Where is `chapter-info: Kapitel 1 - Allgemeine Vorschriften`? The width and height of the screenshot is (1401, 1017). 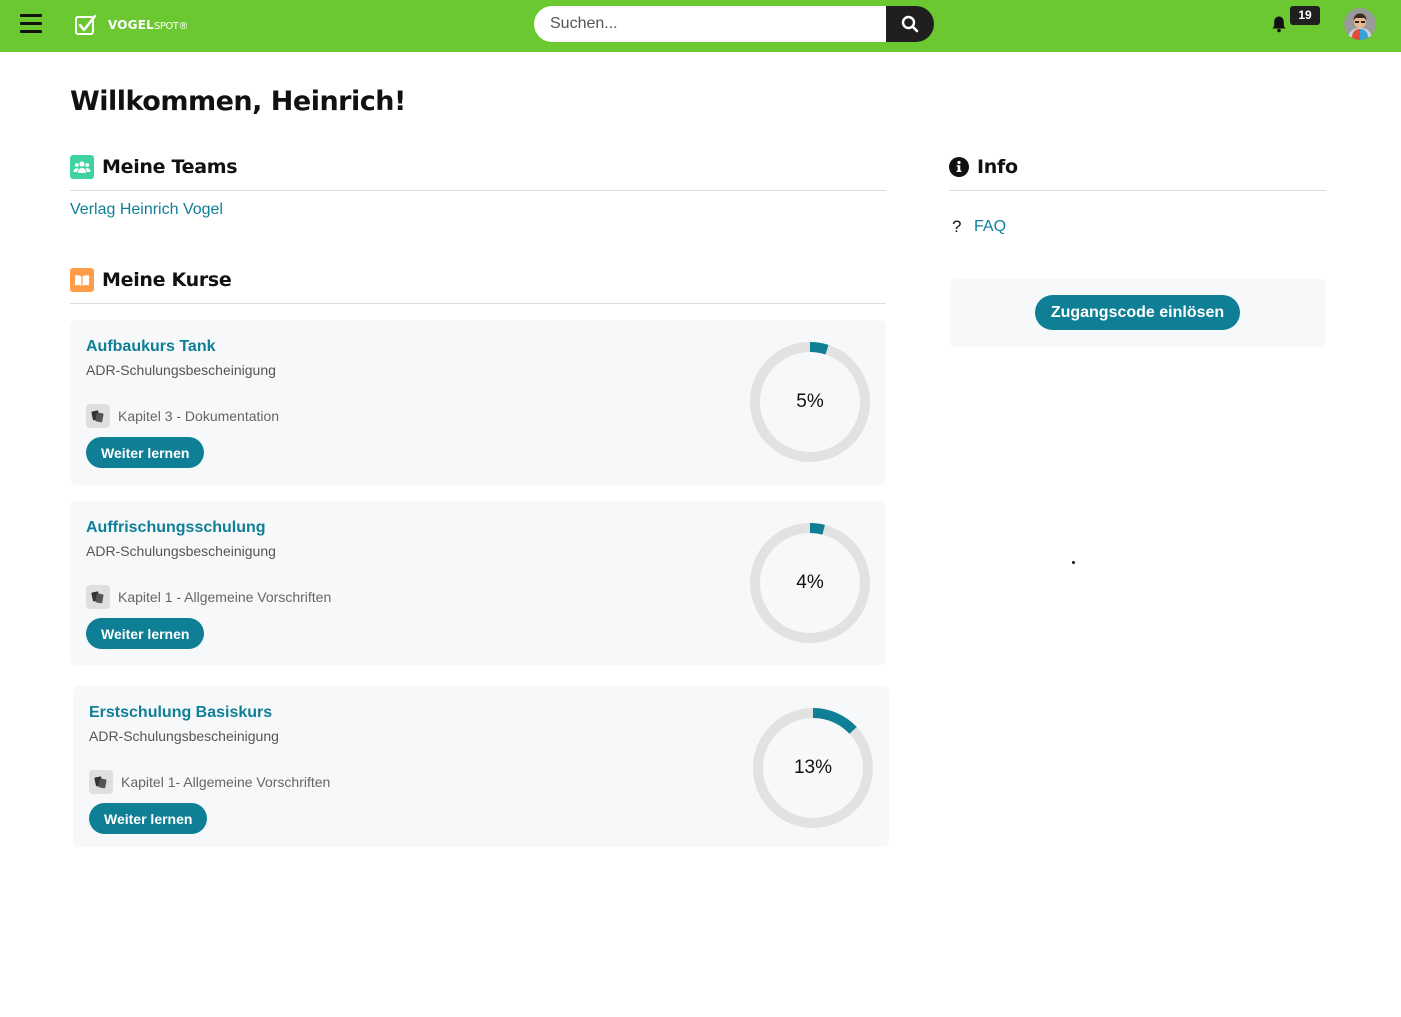 chapter-info: Kapitel 1 - Allgemeine Vorschriften is located at coordinates (208, 597).